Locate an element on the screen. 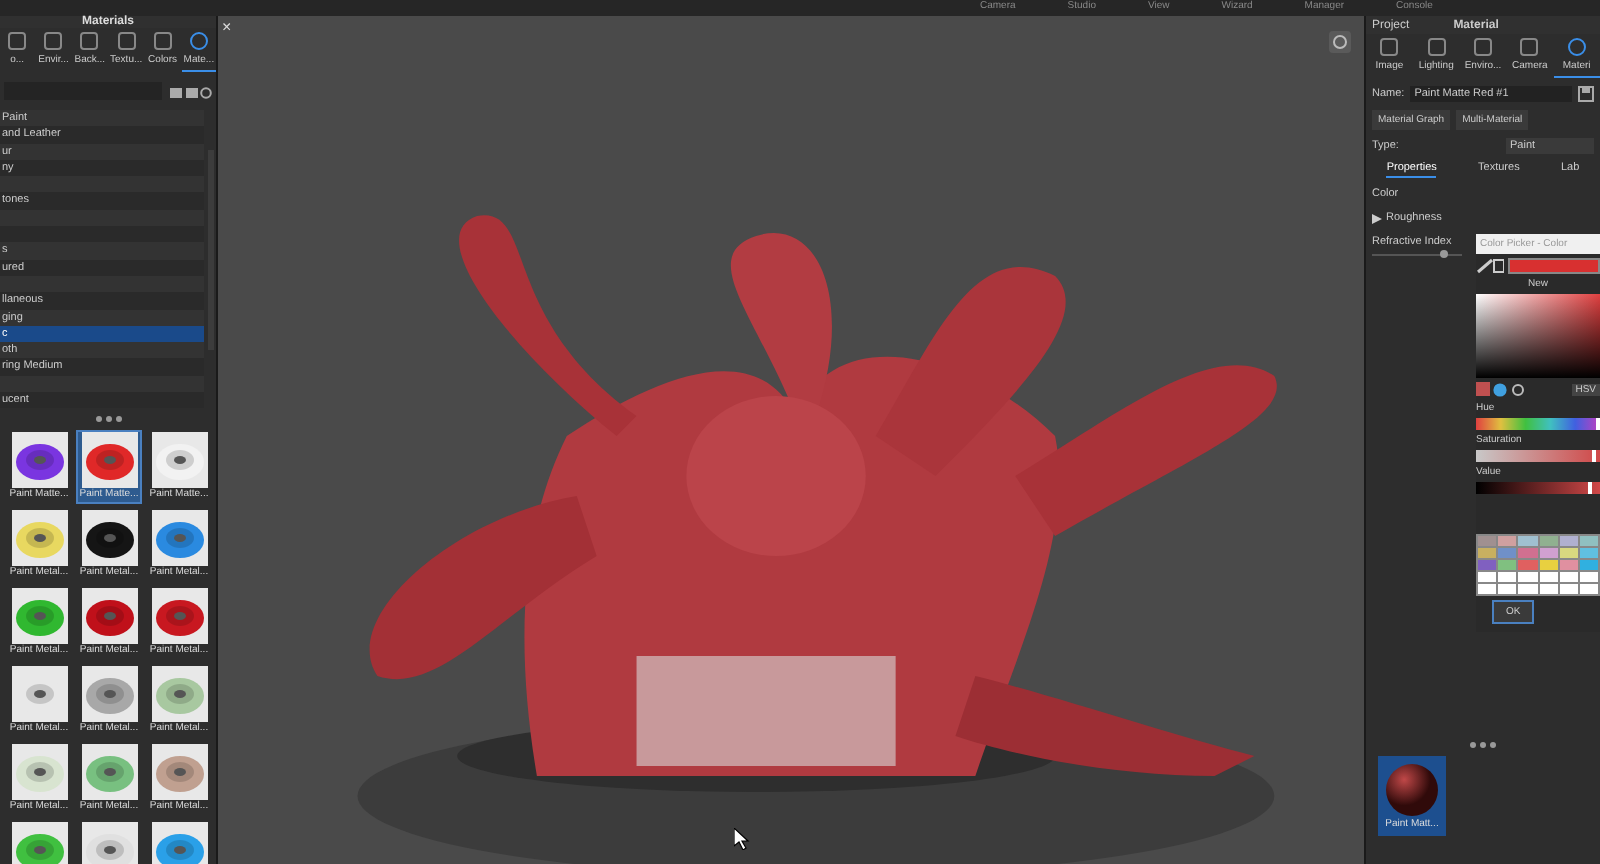 The image size is (1600, 864). color-preview is located at coordinates (1554, 266).